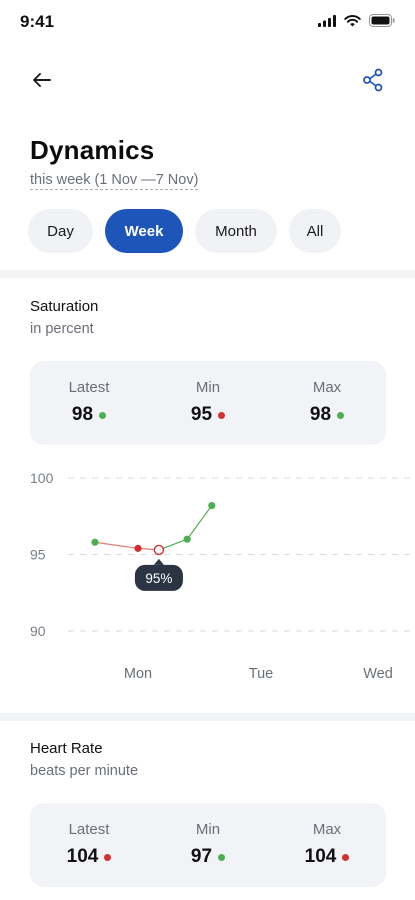 The image size is (415, 900). I want to click on x-tick-label: Mon, so click(138, 674).